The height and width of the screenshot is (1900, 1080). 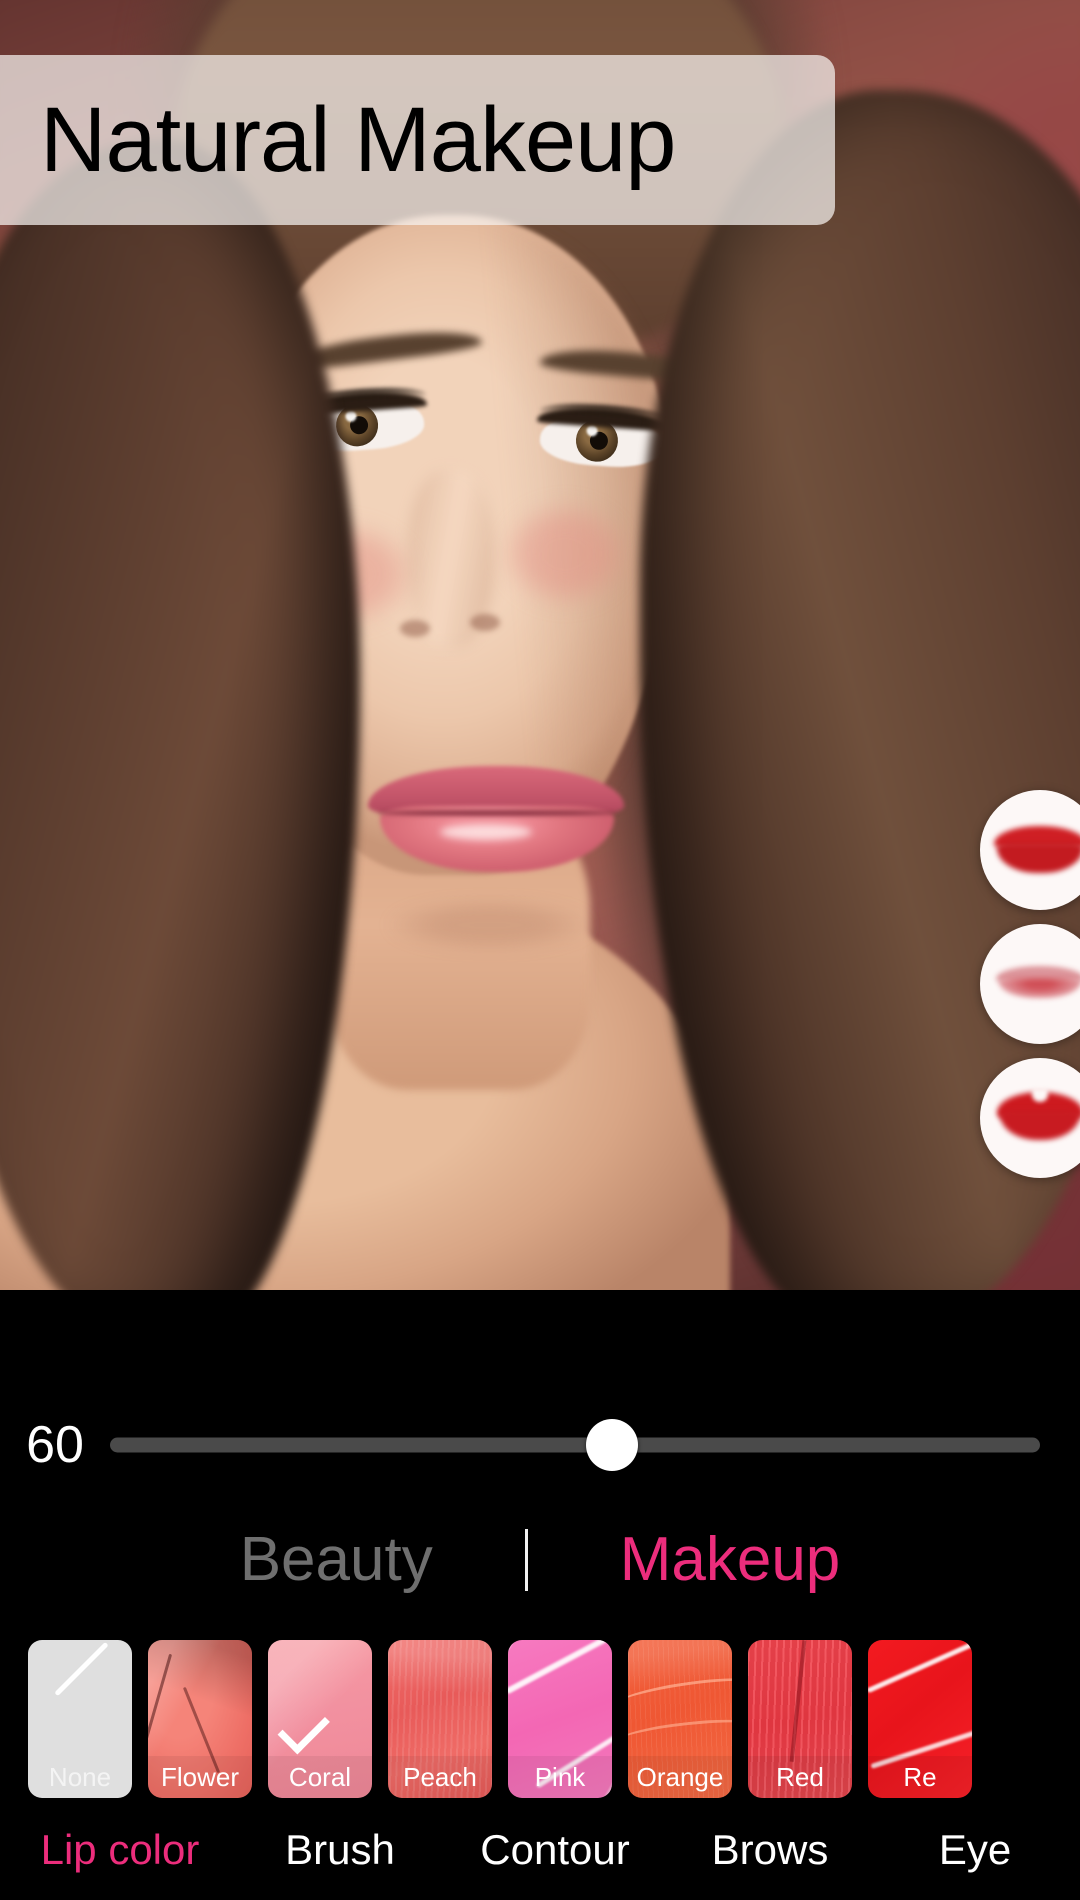 I want to click on swatch-label: Pink, so click(x=560, y=1777).